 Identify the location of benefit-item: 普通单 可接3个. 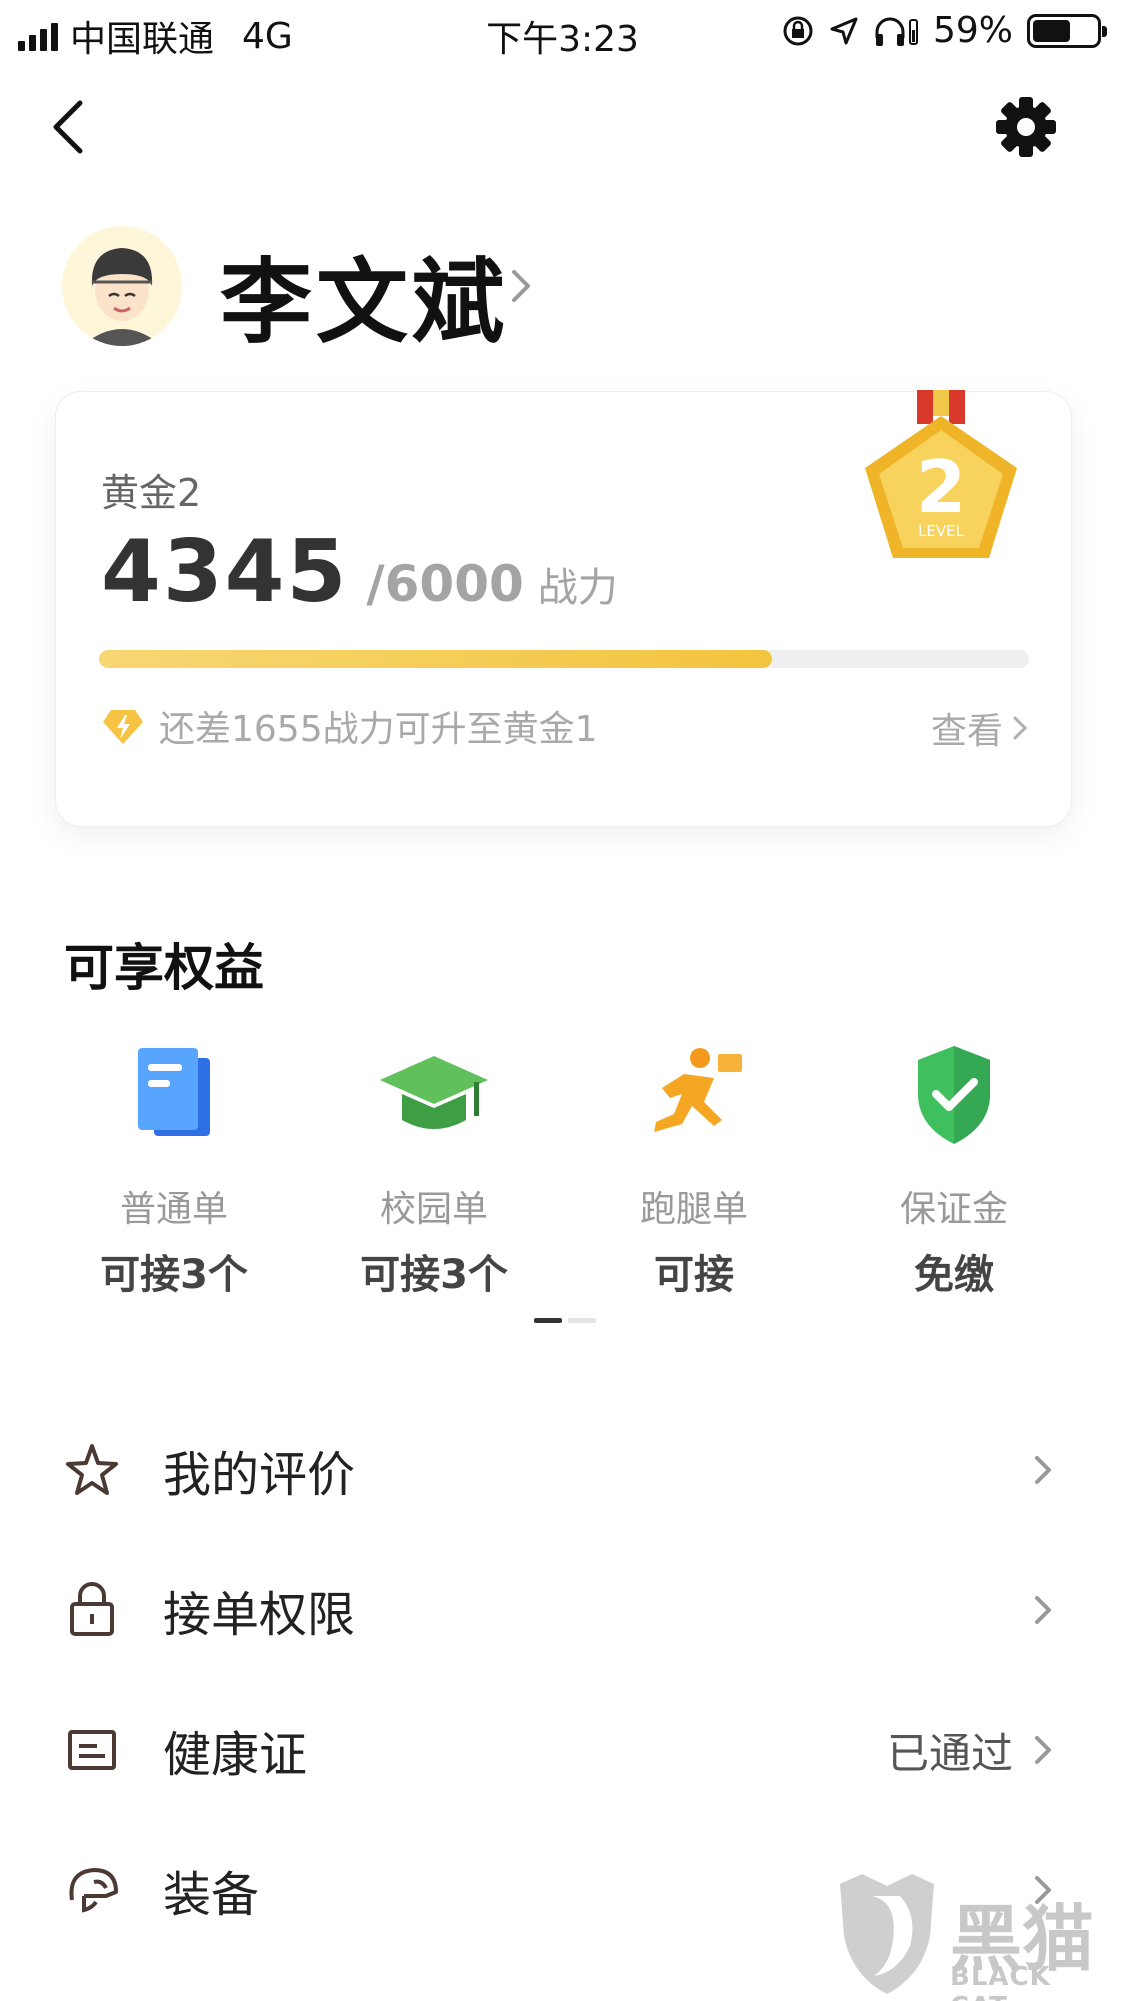
(174, 1170).